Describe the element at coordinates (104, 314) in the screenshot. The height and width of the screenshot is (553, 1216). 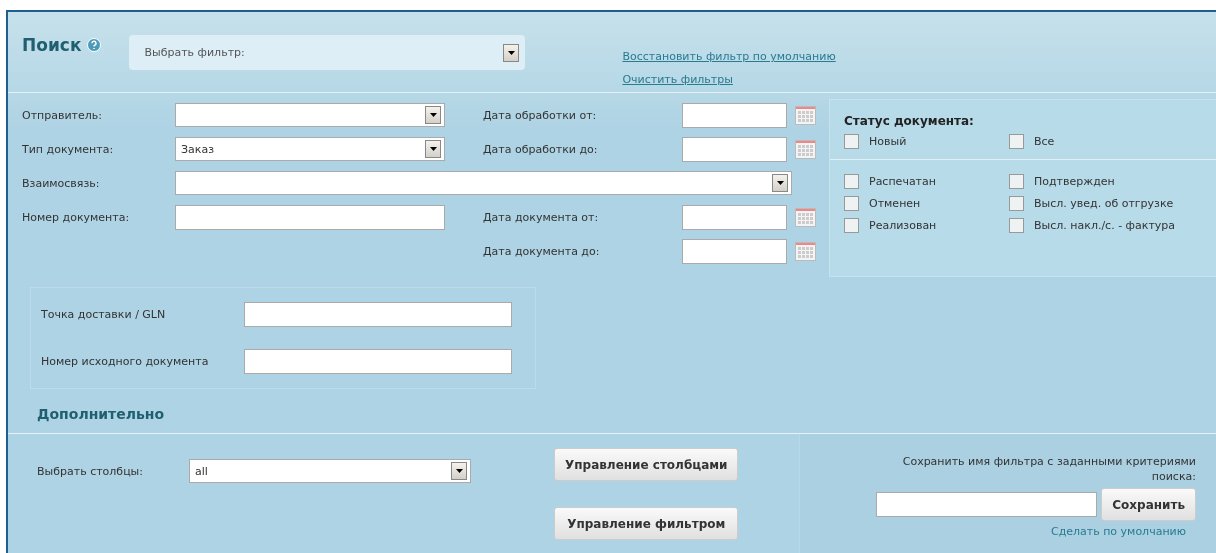
I see `field-label: Точка доставки / GLN` at that location.